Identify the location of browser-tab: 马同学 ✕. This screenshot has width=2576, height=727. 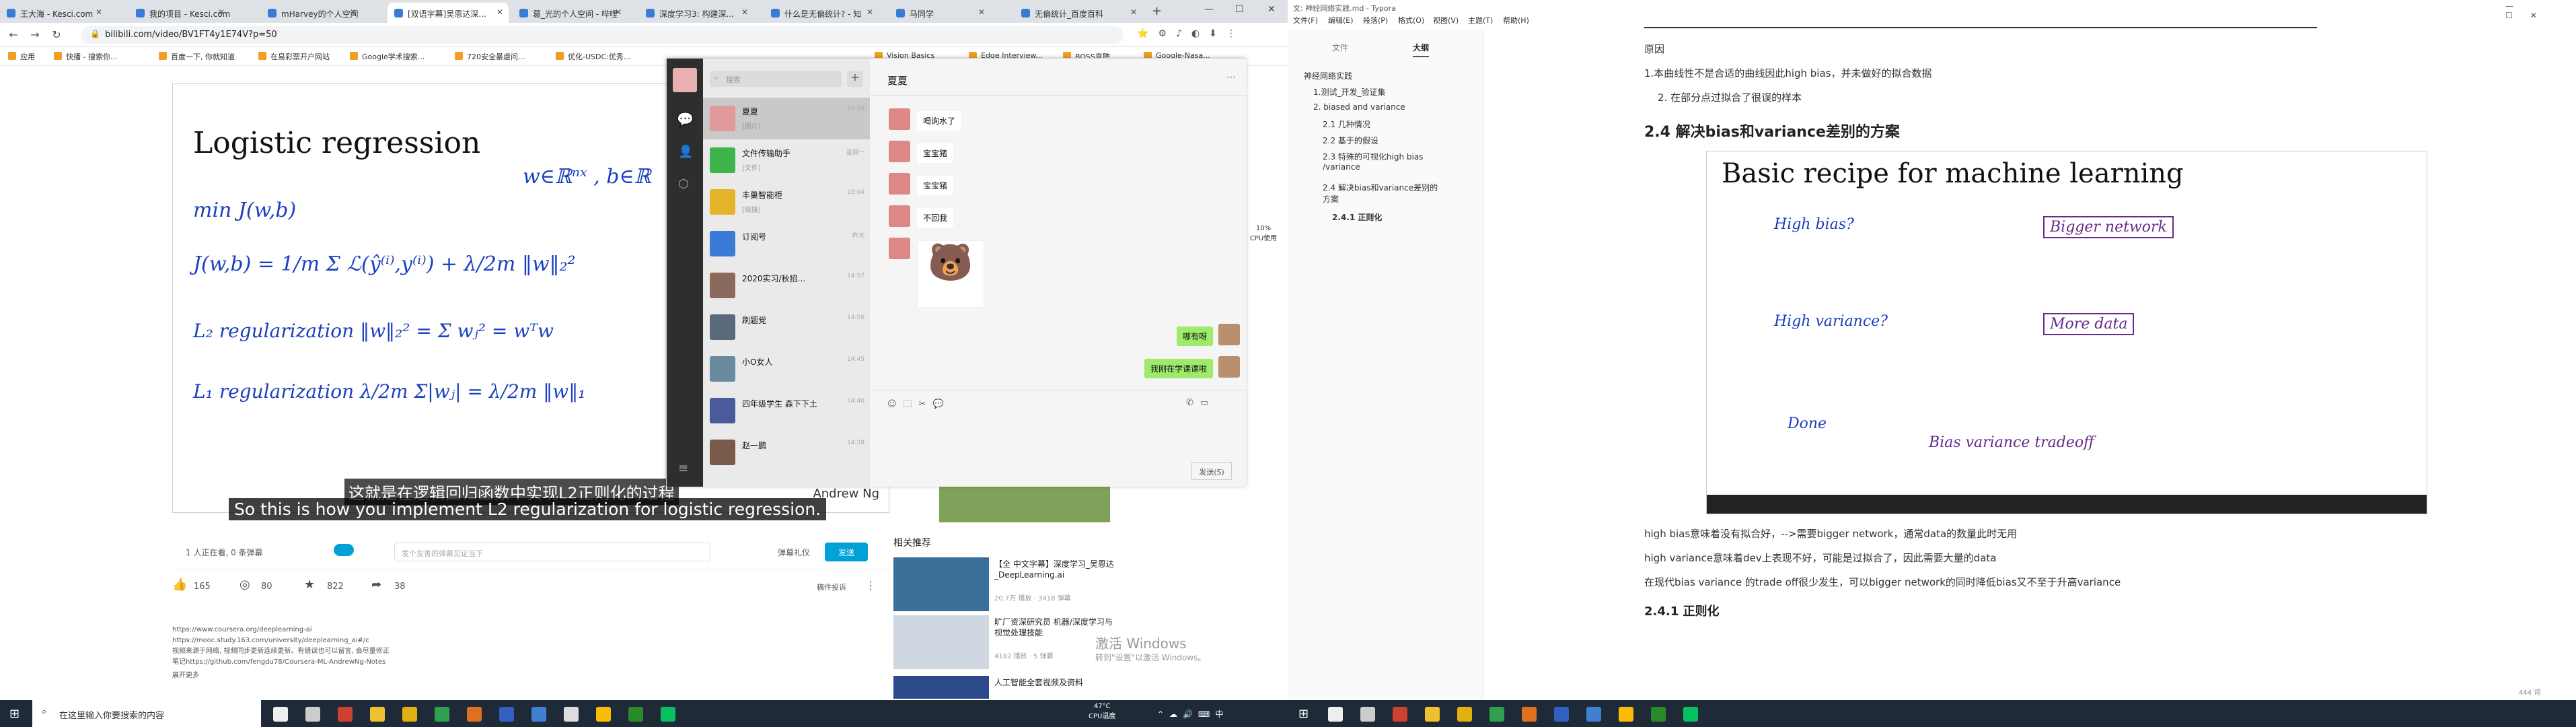
(939, 13).